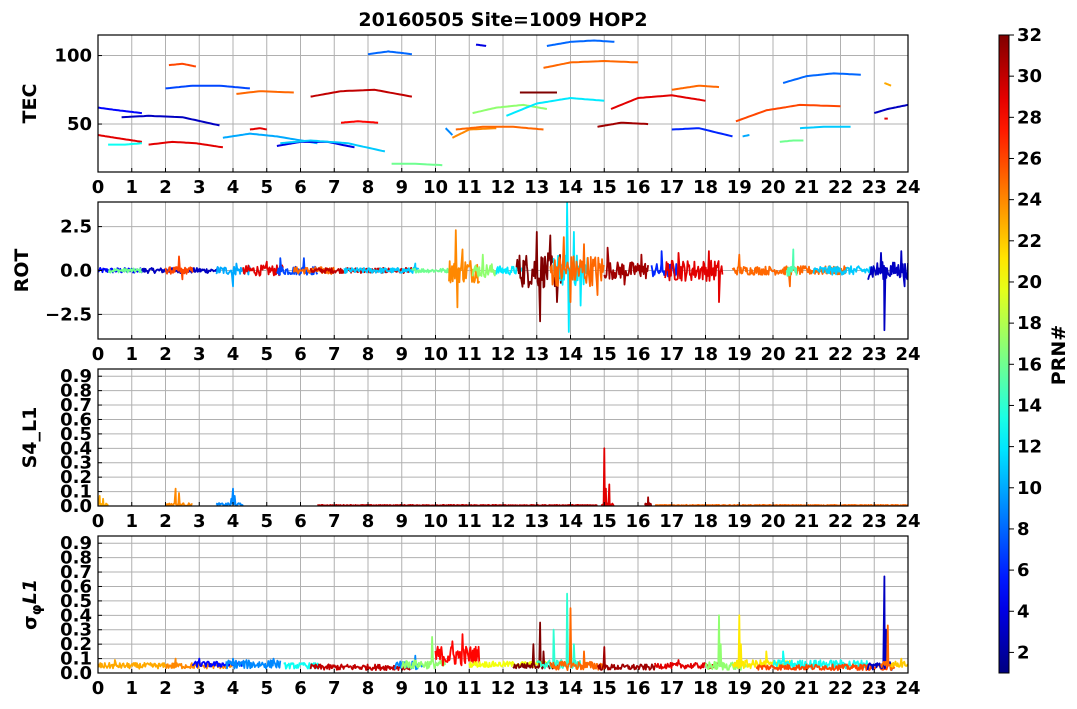 This screenshot has width=1077, height=709. Describe the element at coordinates (233, 187) in the screenshot. I see `x-tick-label: 4` at that location.